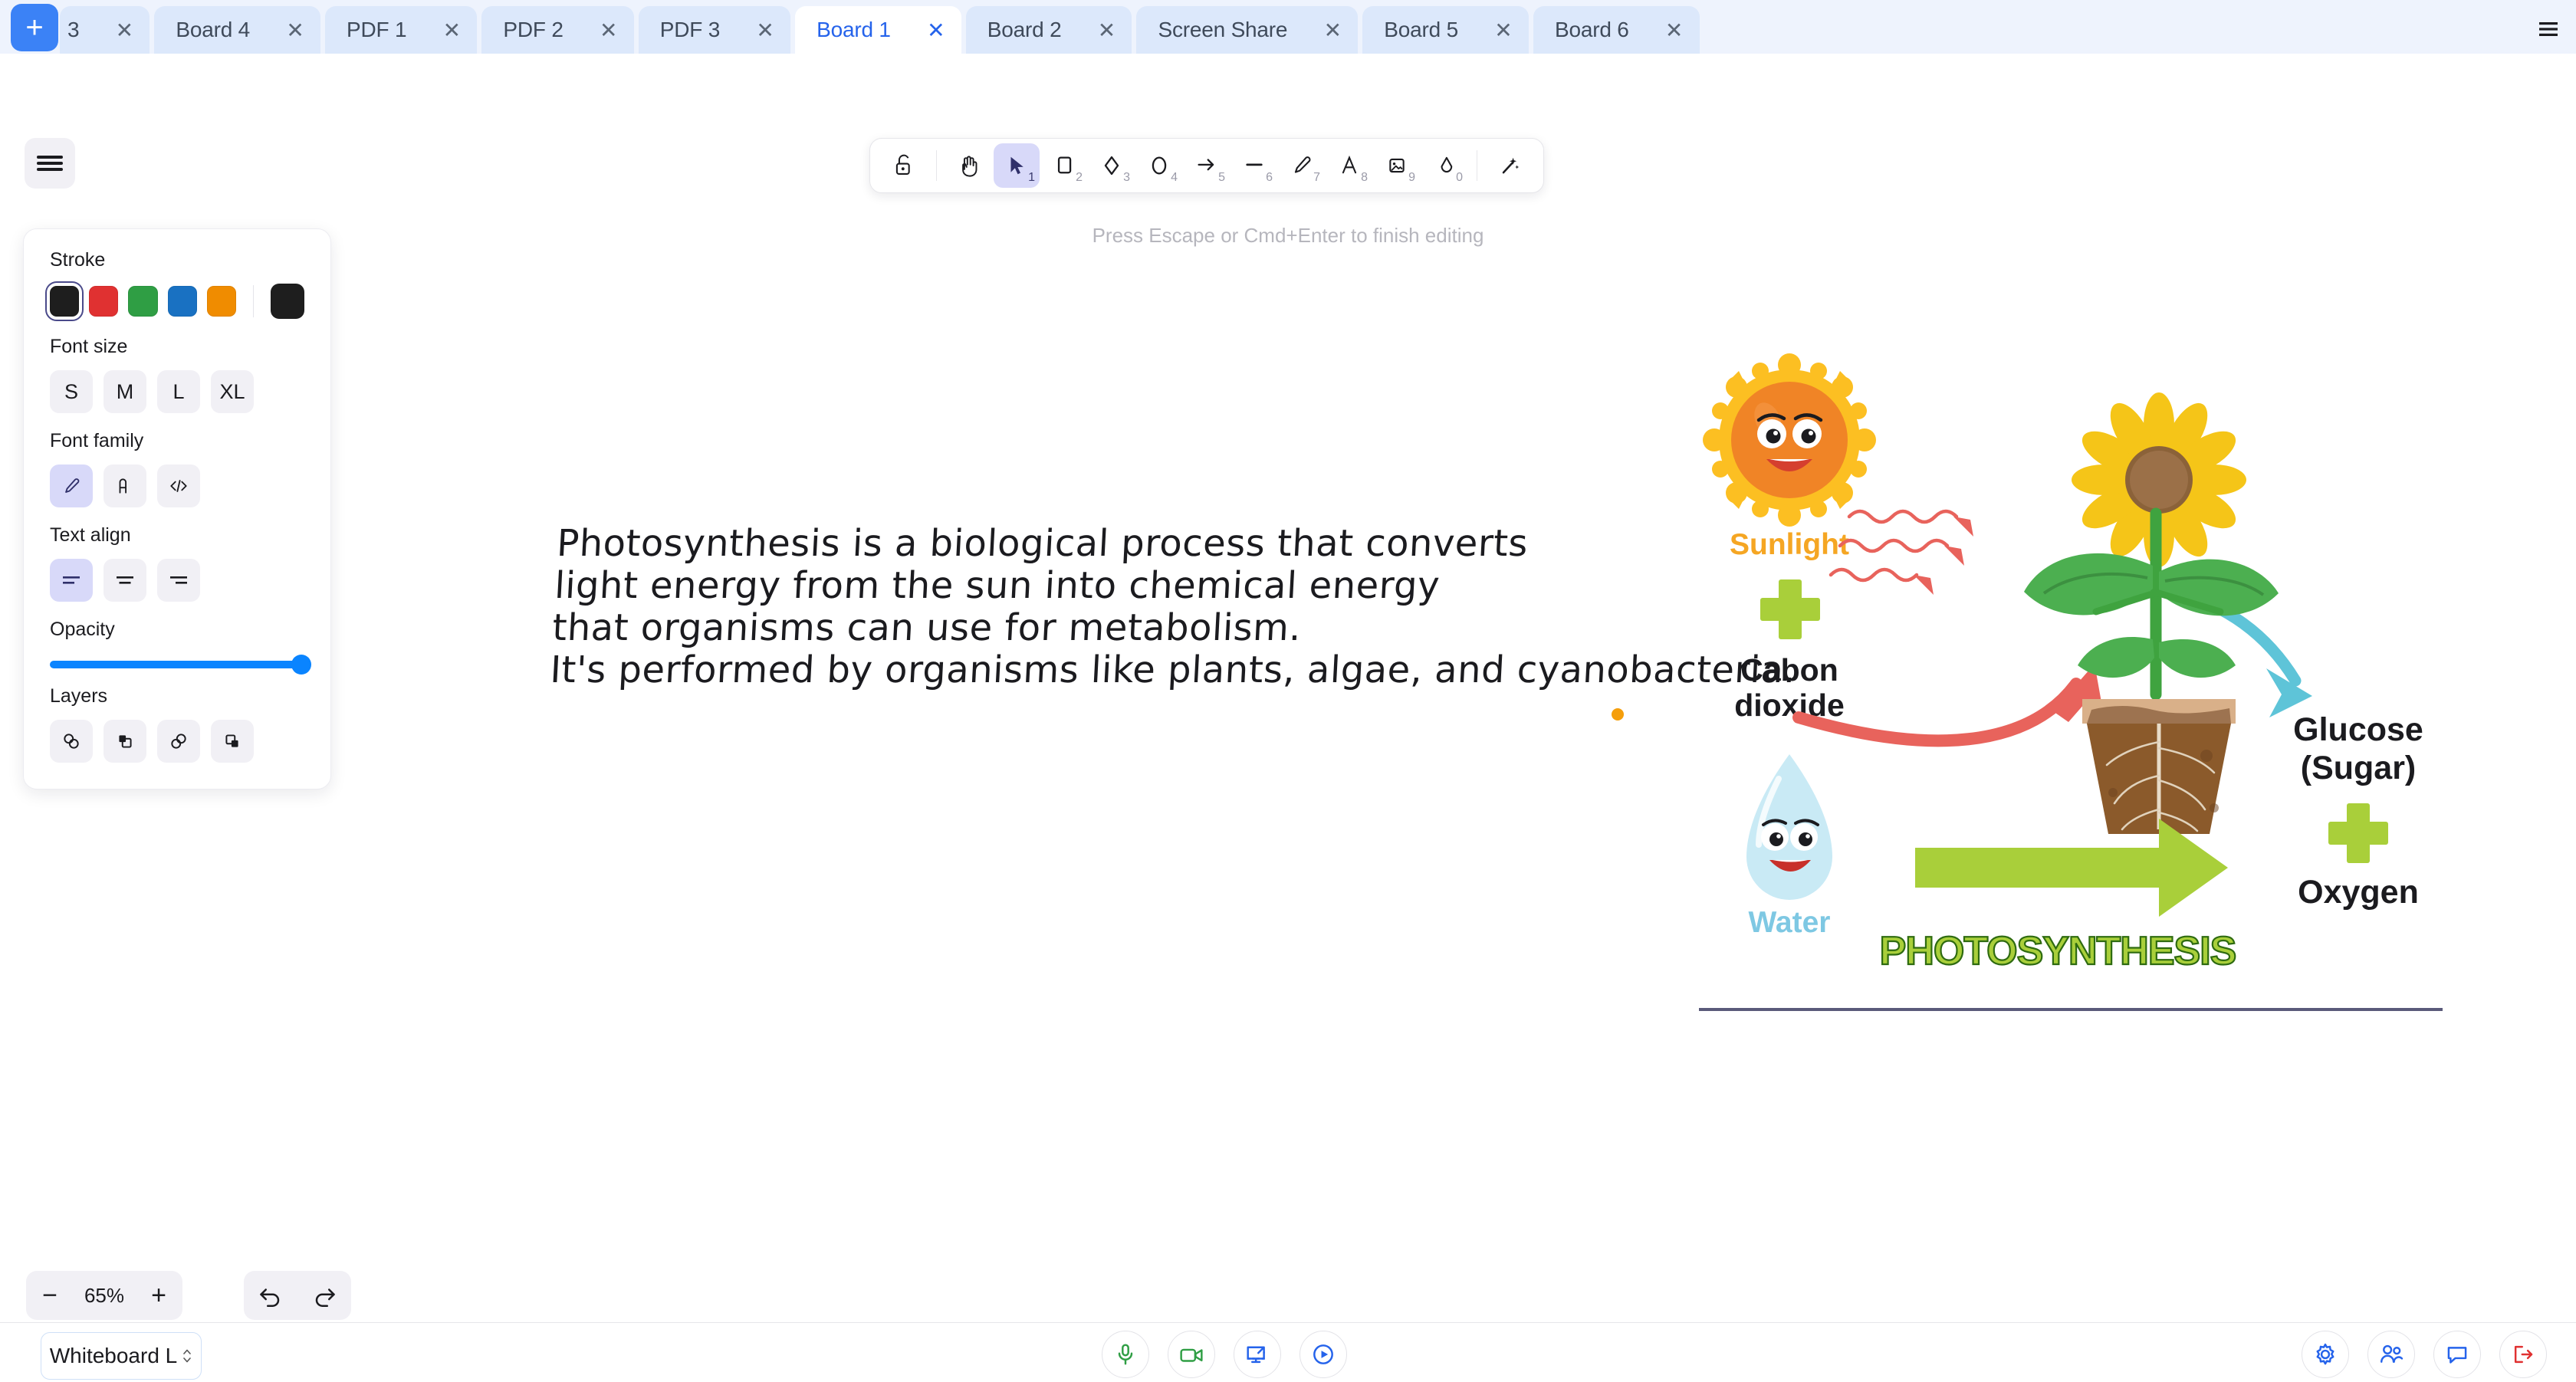 The height and width of the screenshot is (1382, 2576). Describe the element at coordinates (181, 665) in the screenshot. I see `opacity-slider` at that location.